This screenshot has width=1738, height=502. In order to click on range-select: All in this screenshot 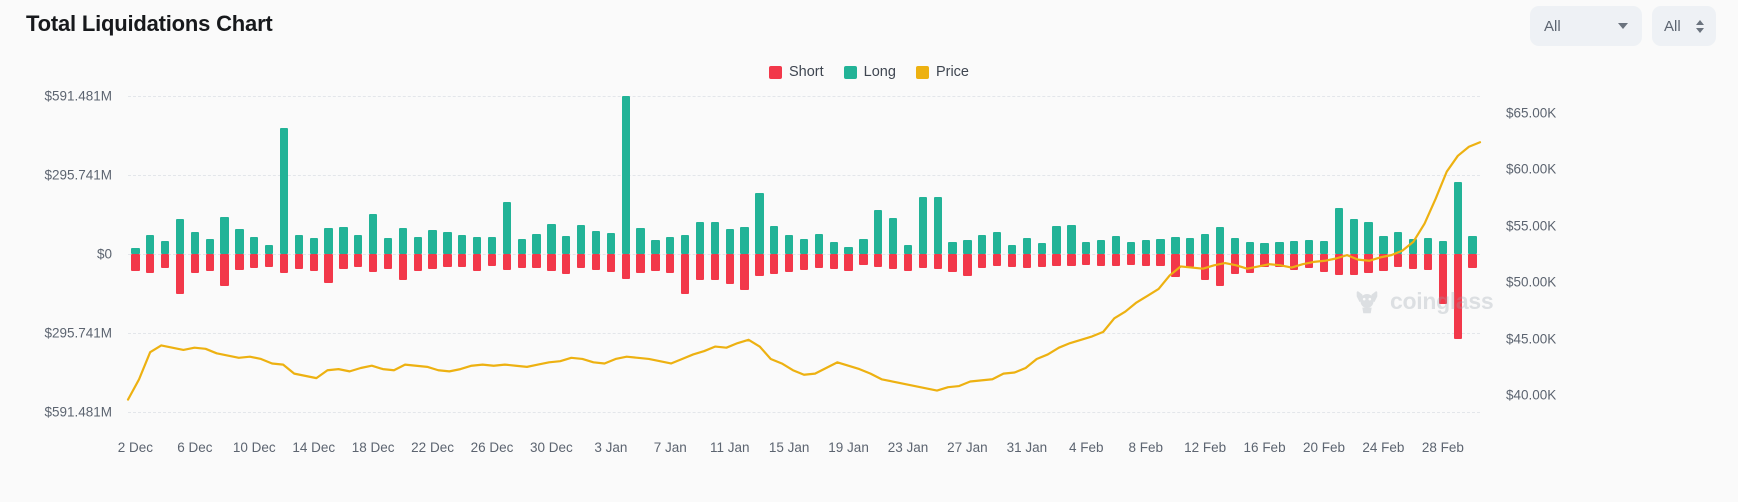, I will do `click(1586, 26)`.